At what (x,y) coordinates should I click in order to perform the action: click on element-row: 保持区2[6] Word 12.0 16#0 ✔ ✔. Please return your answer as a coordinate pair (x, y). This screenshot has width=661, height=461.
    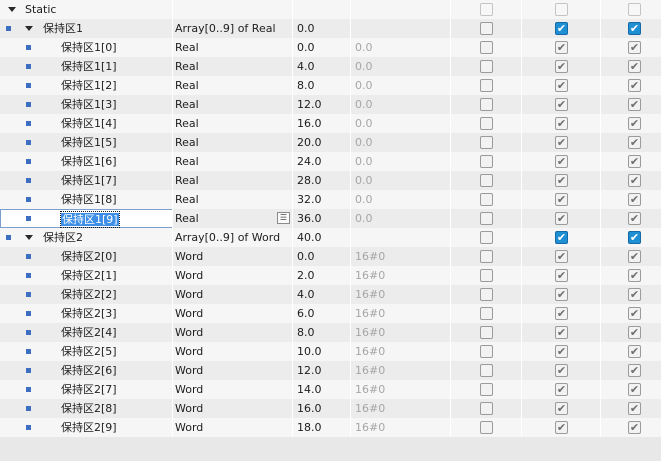
    Looking at the image, I should click on (330, 370).